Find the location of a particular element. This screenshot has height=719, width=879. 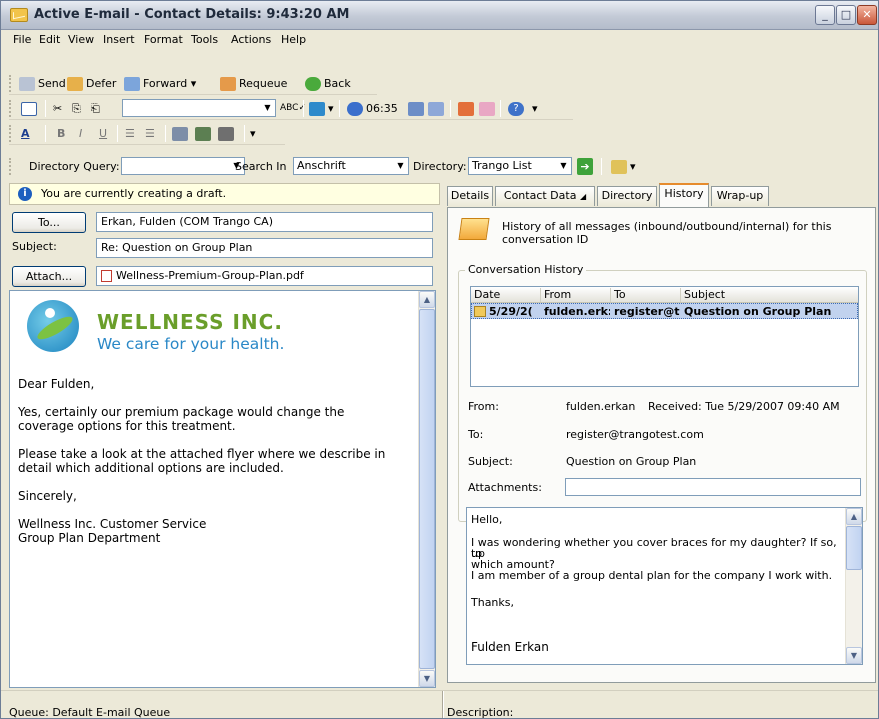

body-line: coverage options for this treatment. is located at coordinates (127, 426).